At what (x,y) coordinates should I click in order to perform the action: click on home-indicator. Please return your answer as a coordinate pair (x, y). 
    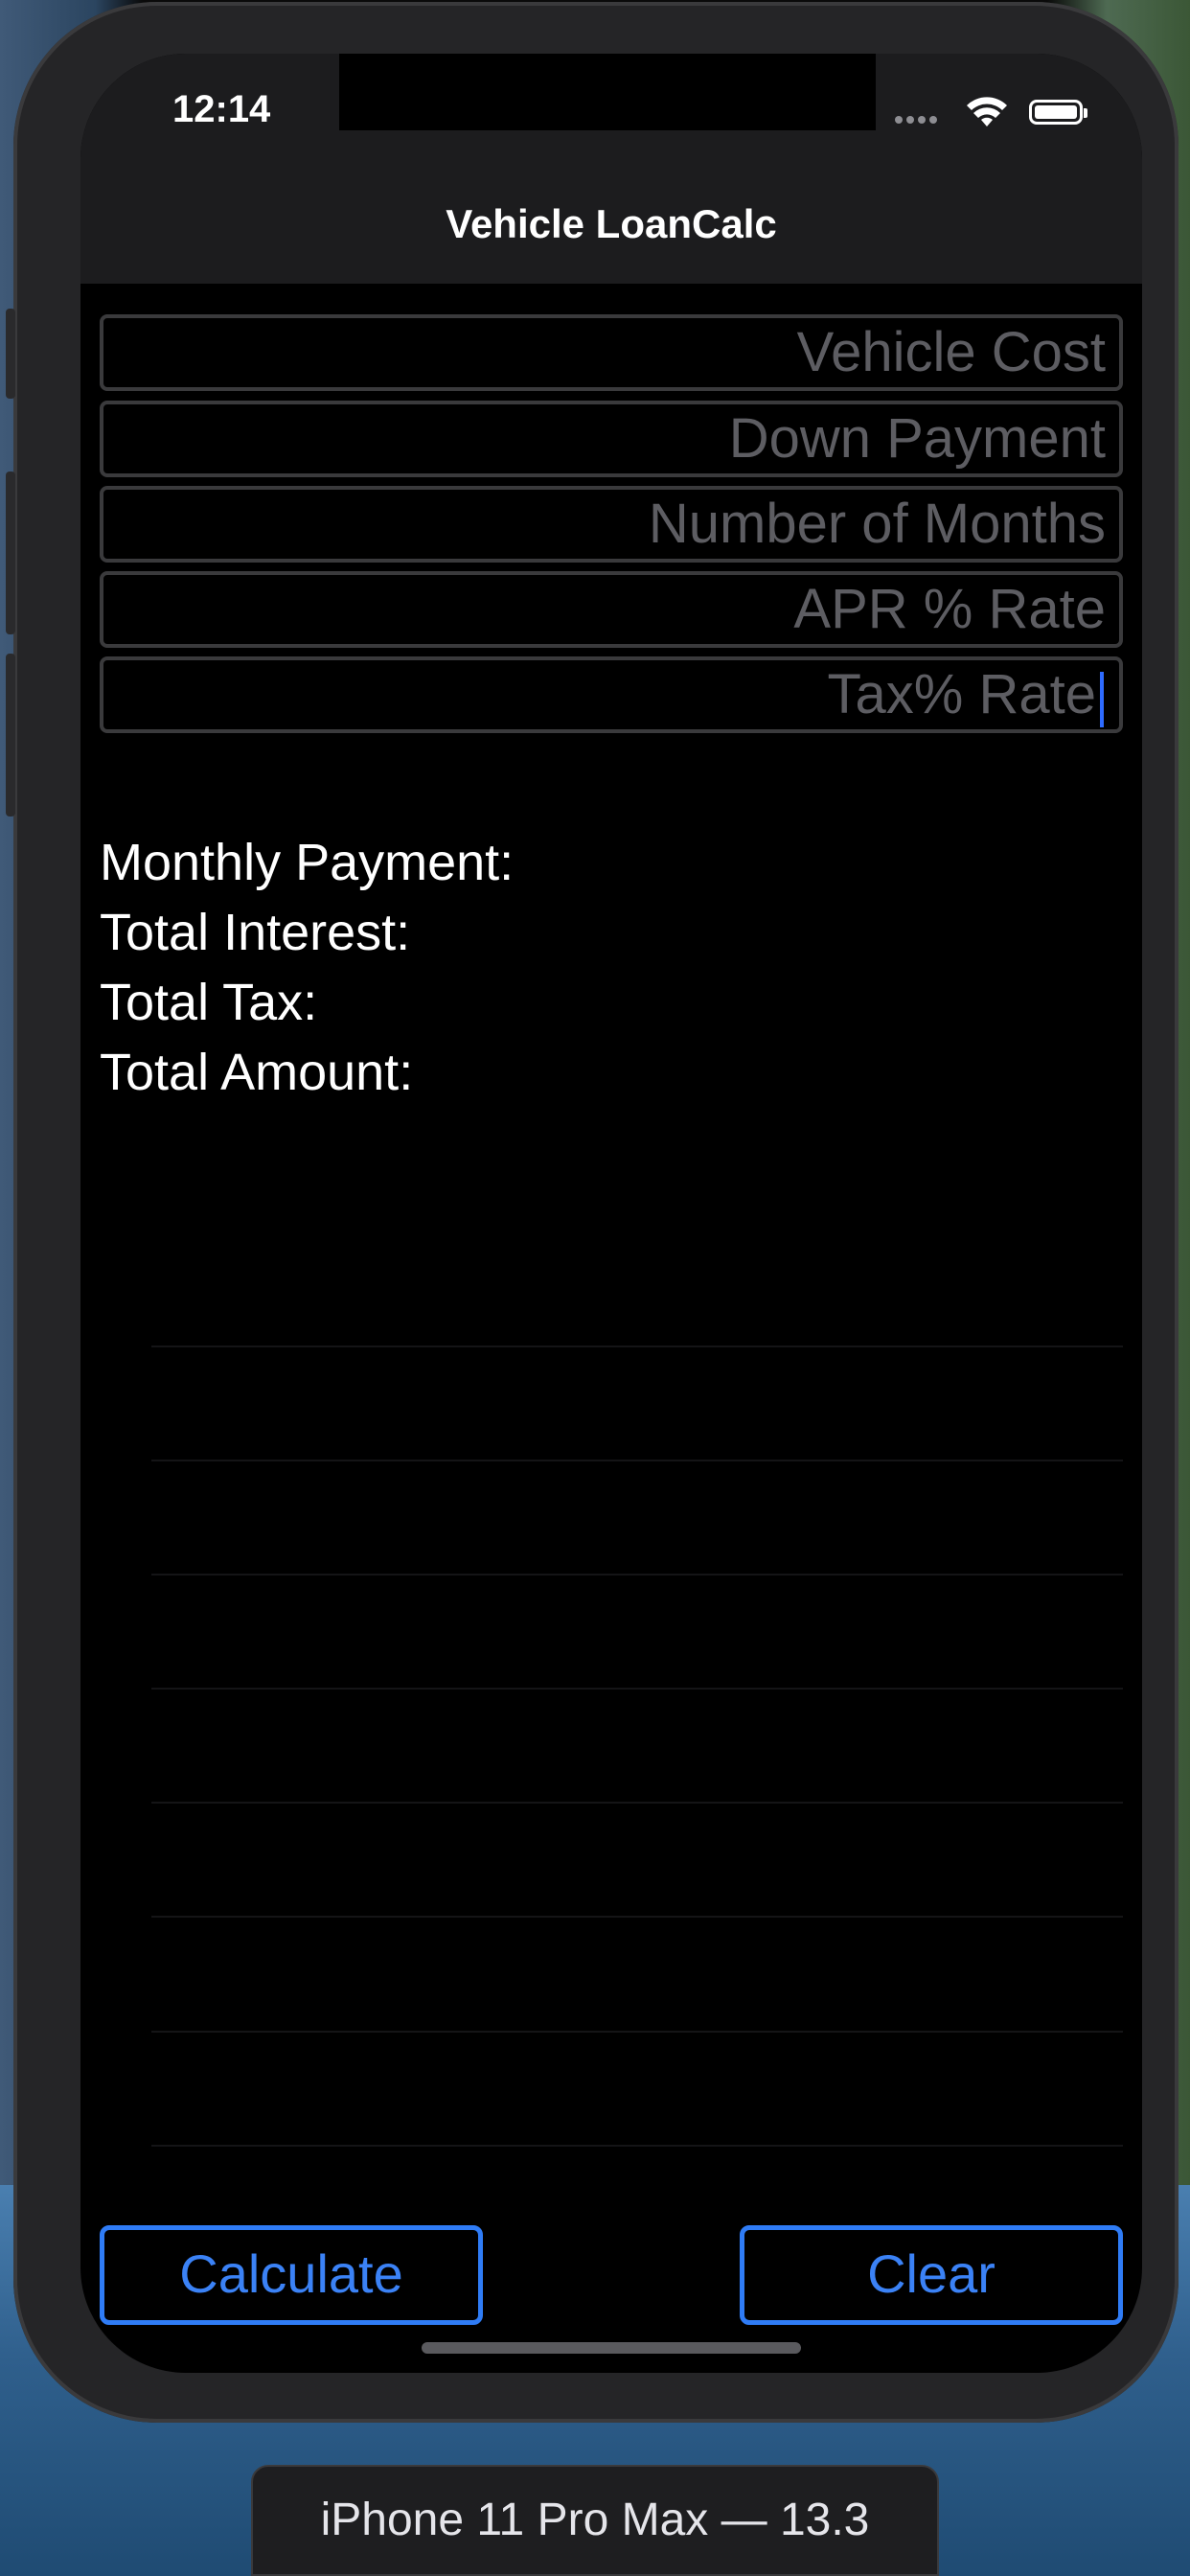
    Looking at the image, I should click on (611, 2348).